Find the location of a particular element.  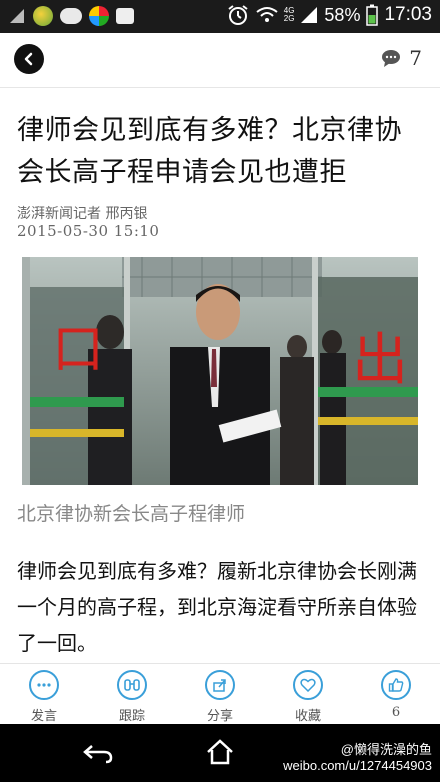

app-notif-icon is located at coordinates (43, 16).